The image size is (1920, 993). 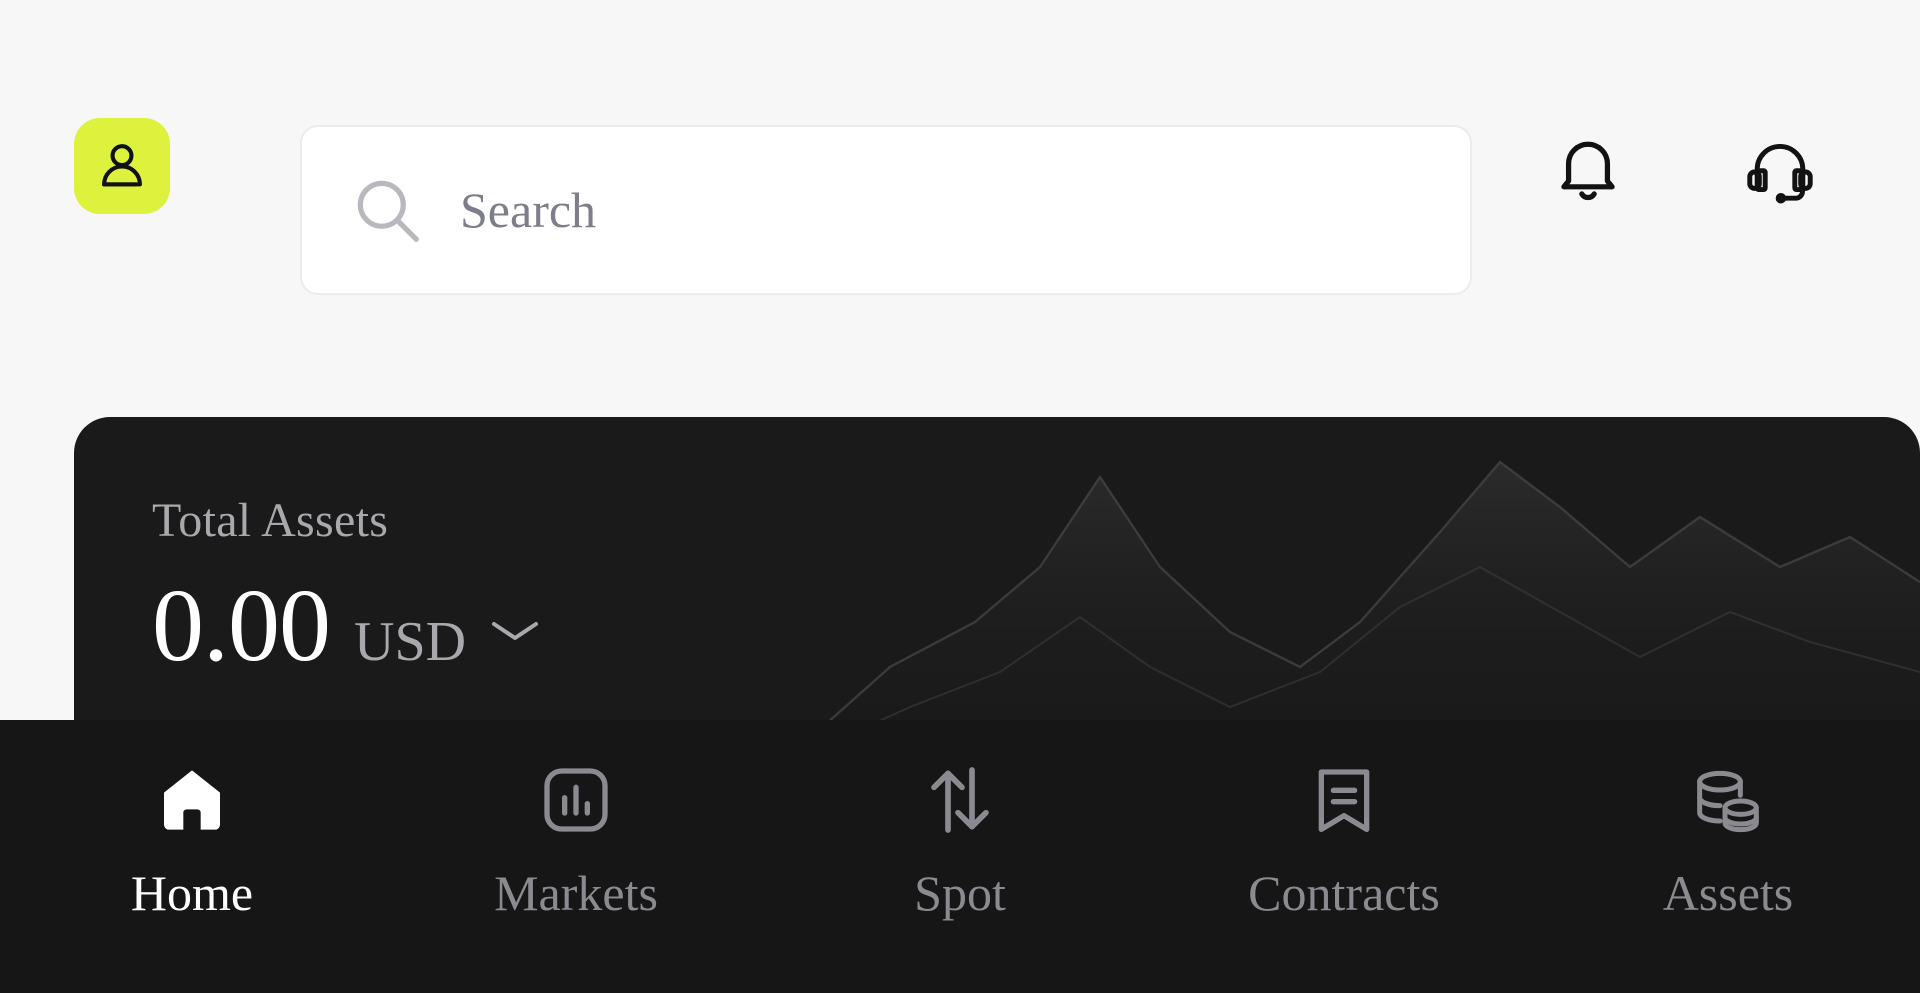 I want to click on avatar-button, so click(x=122, y=166).